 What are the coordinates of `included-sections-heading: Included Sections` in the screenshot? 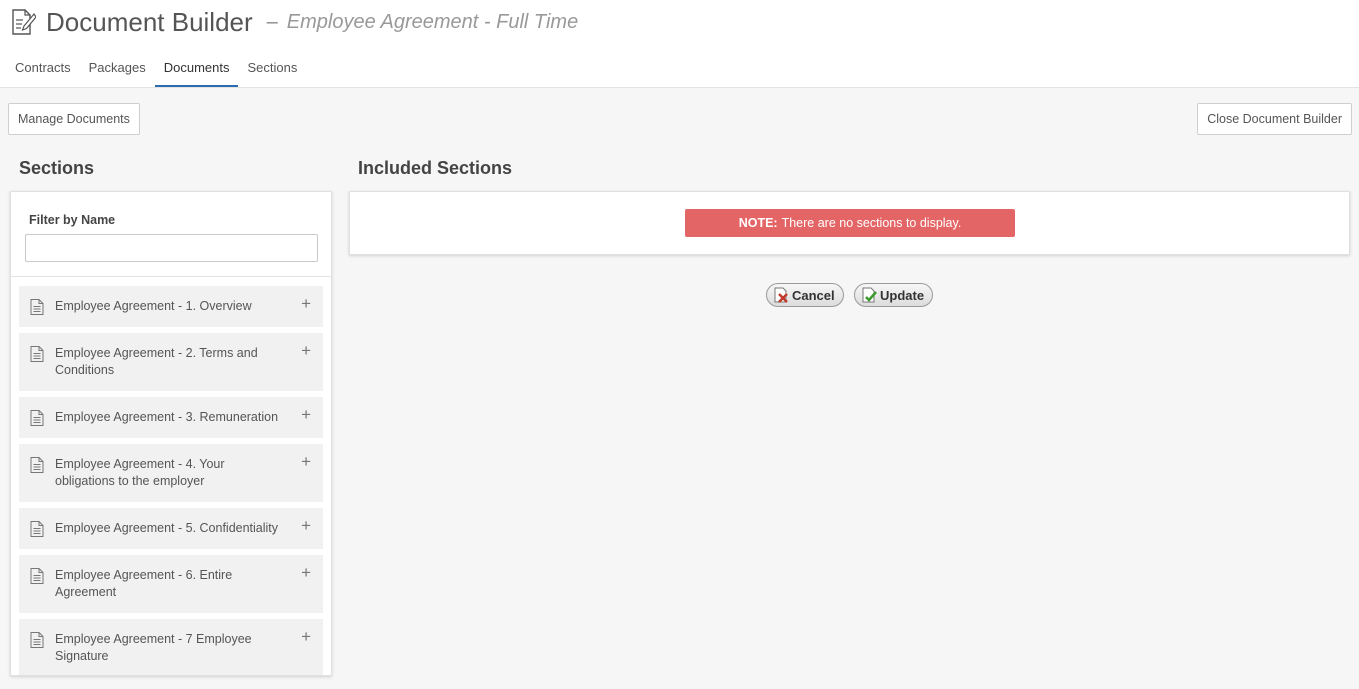 It's located at (435, 168).